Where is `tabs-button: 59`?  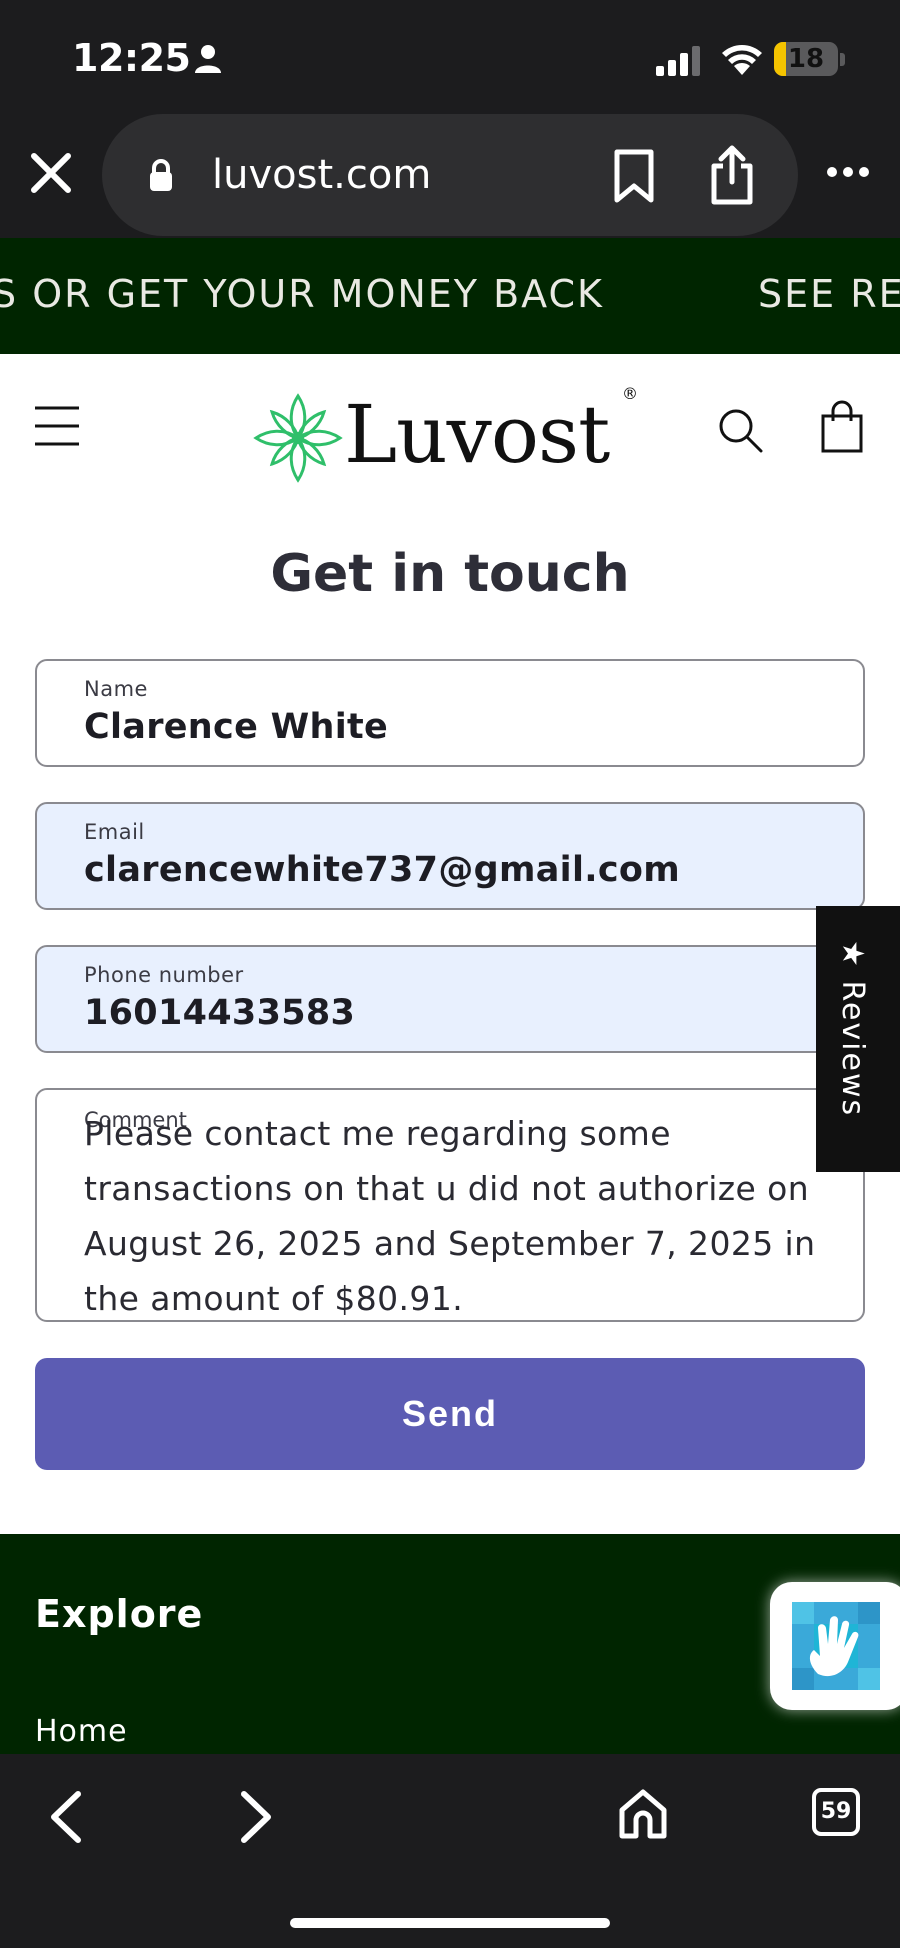 tabs-button: 59 is located at coordinates (836, 1812).